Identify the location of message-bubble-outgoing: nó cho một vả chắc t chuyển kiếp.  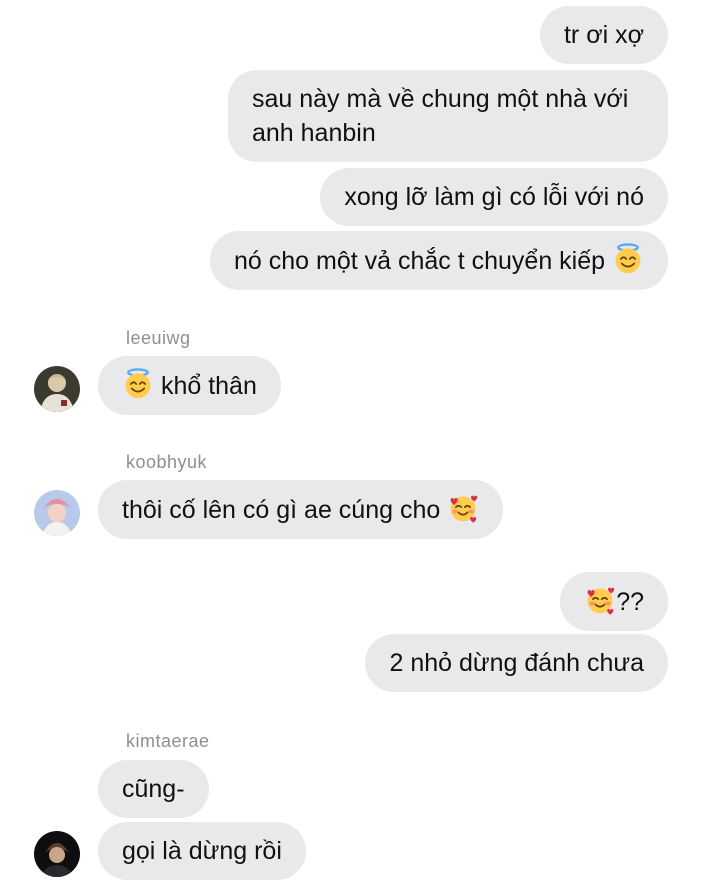
(439, 260).